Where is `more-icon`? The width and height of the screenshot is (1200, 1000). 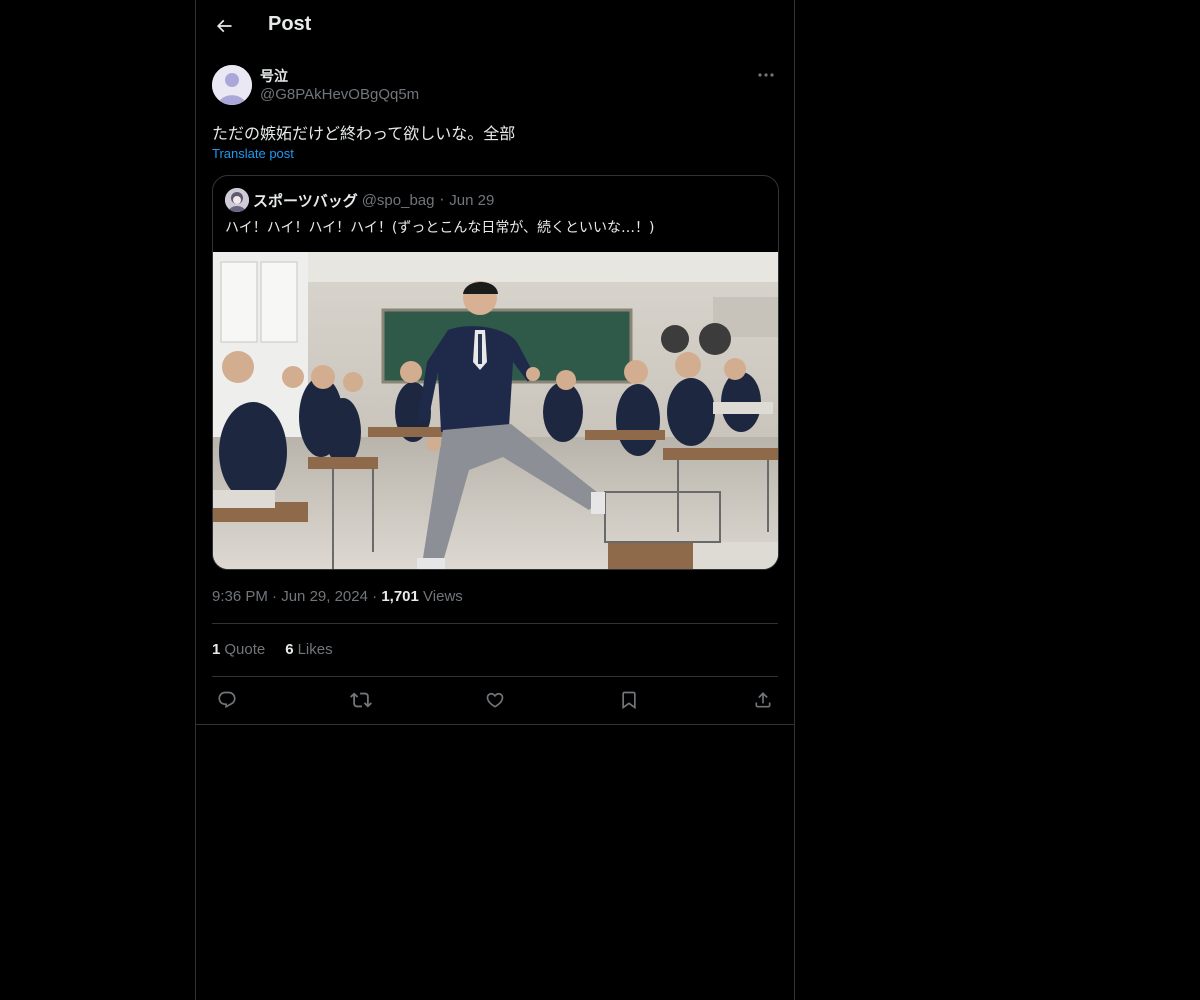 more-icon is located at coordinates (766, 75).